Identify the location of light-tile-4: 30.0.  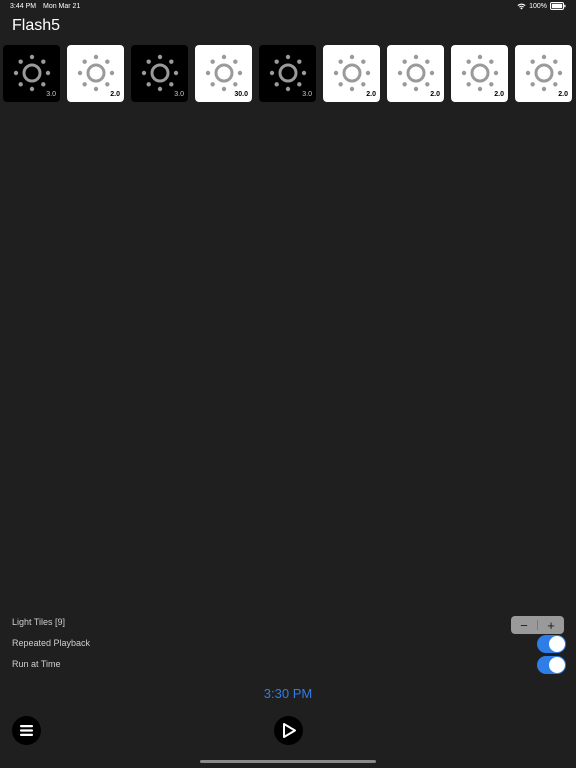
(223, 73).